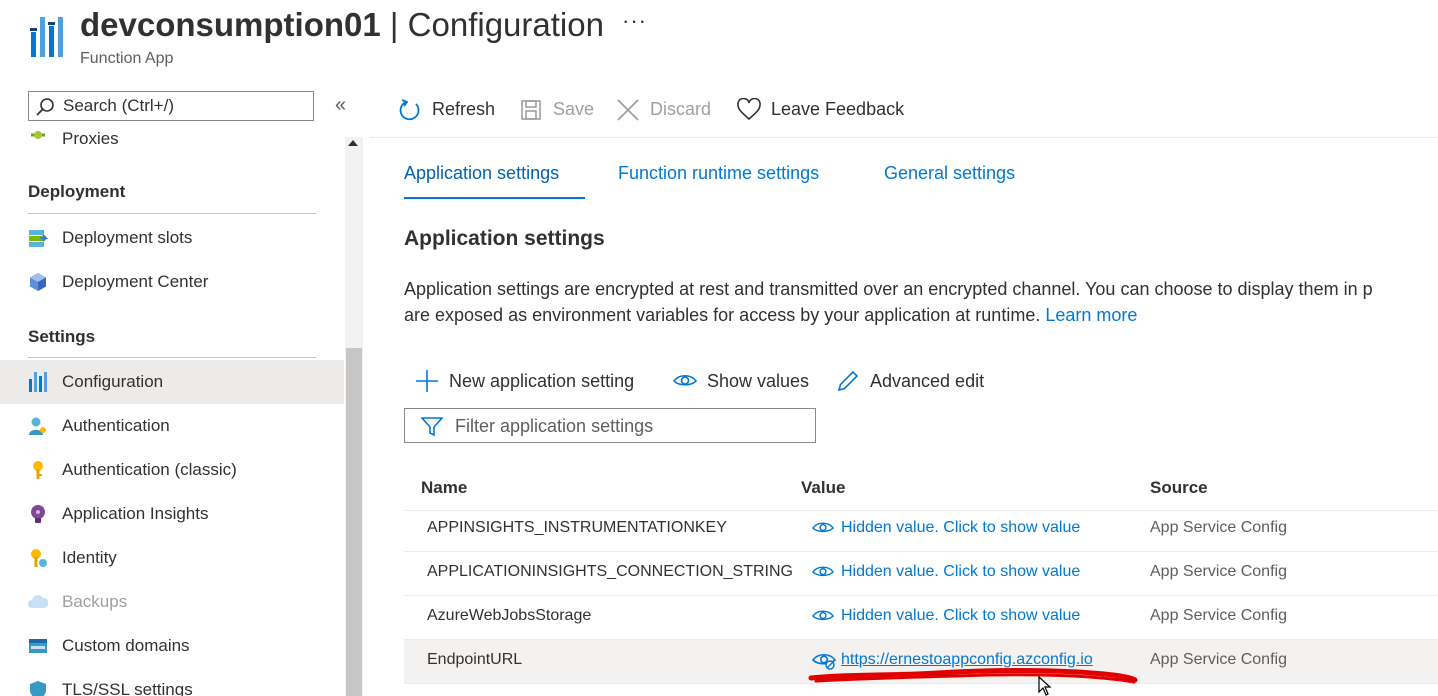  Describe the element at coordinates (38, 646) in the screenshot. I see `custom-domains-icon` at that location.